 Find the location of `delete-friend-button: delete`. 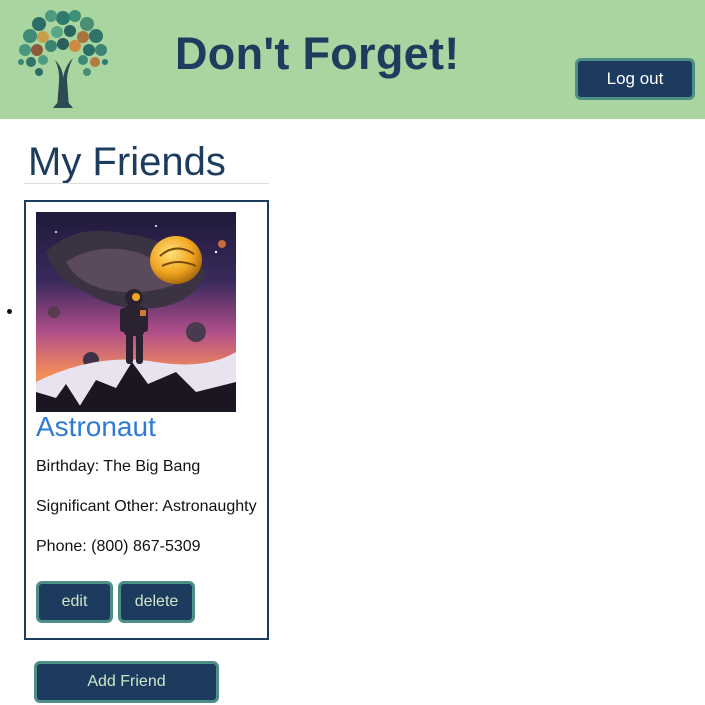

delete-friend-button: delete is located at coordinates (156, 602).